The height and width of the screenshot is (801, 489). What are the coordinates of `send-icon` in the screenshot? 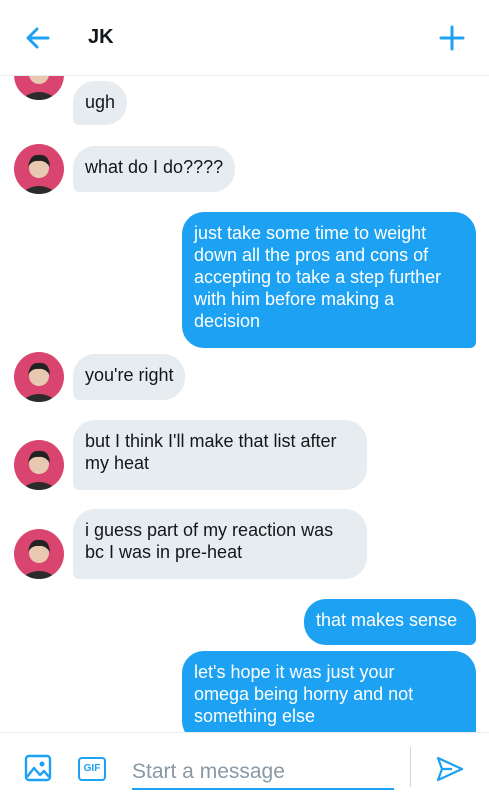 It's located at (450, 769).